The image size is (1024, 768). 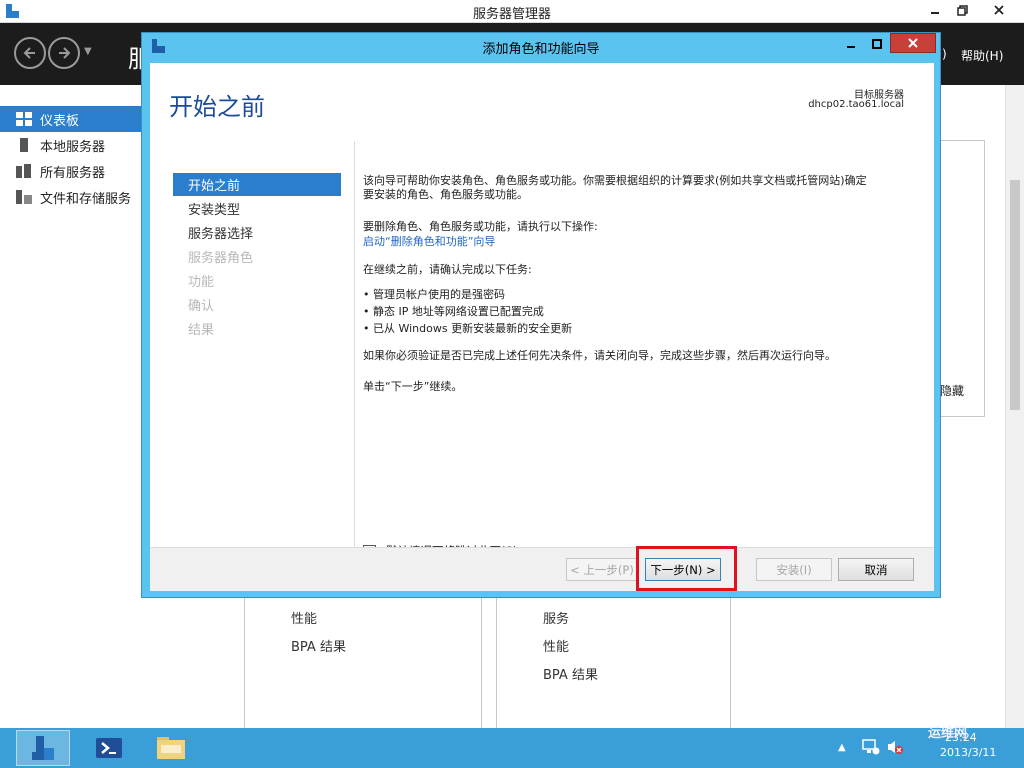 I want to click on click-next-note: 单击“下一步”继续。, so click(x=413, y=386).